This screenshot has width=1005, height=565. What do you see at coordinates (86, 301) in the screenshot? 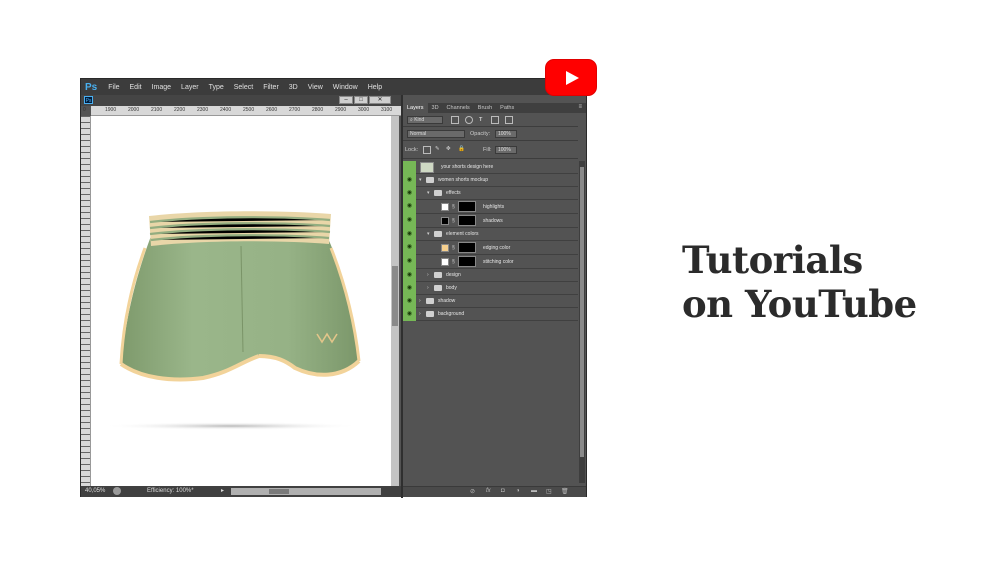
I see `left-ruler` at bounding box center [86, 301].